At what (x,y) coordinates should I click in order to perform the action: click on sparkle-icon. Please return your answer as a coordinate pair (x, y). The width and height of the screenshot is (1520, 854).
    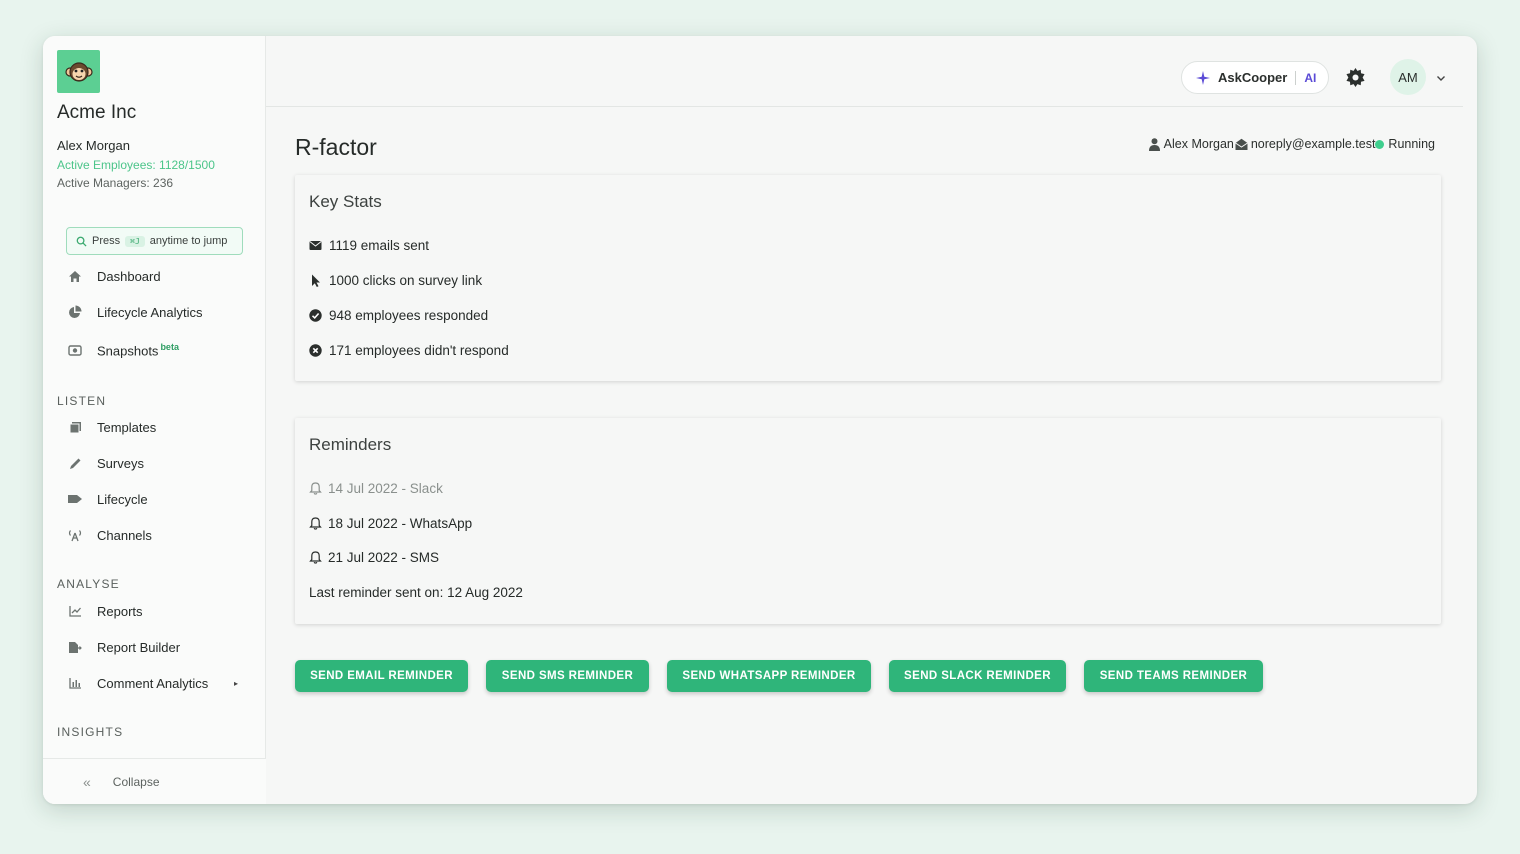
    Looking at the image, I should click on (1203, 77).